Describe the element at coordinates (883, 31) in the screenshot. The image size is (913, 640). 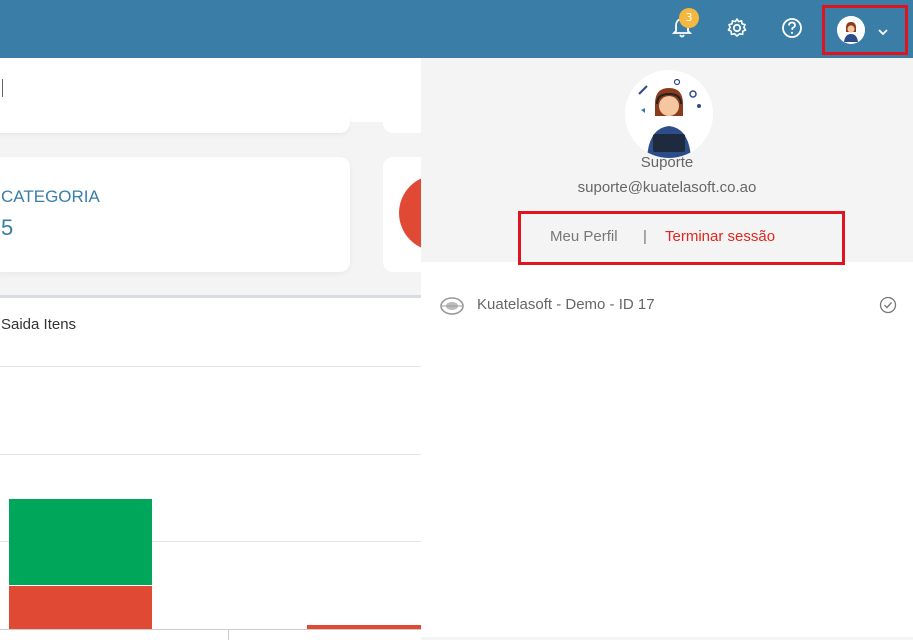
I see `chevron-down-icon` at that location.